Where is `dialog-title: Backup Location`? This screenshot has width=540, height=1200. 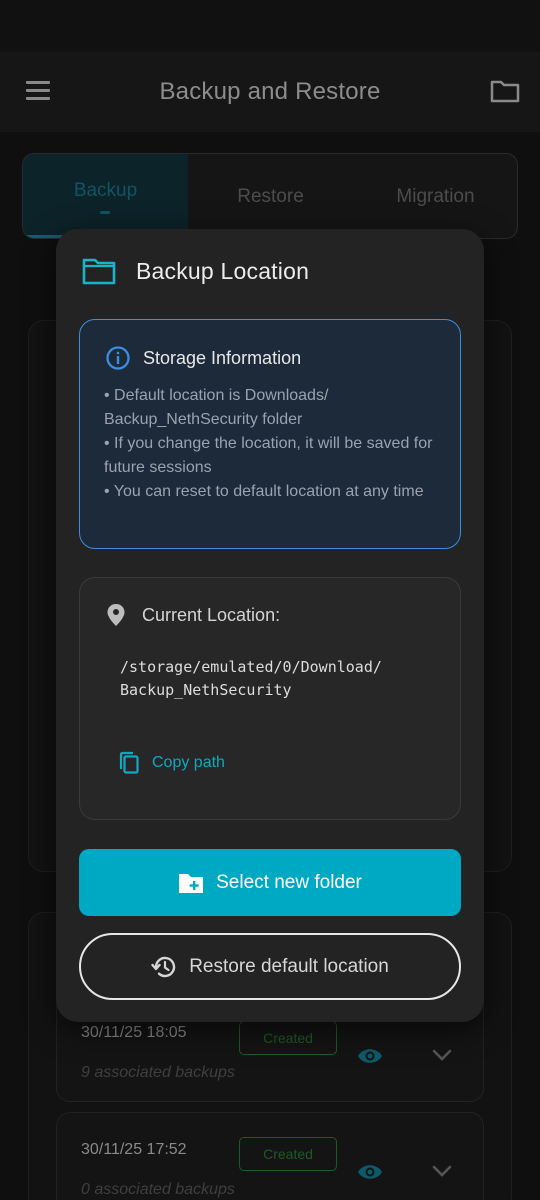 dialog-title: Backup Location is located at coordinates (223, 270).